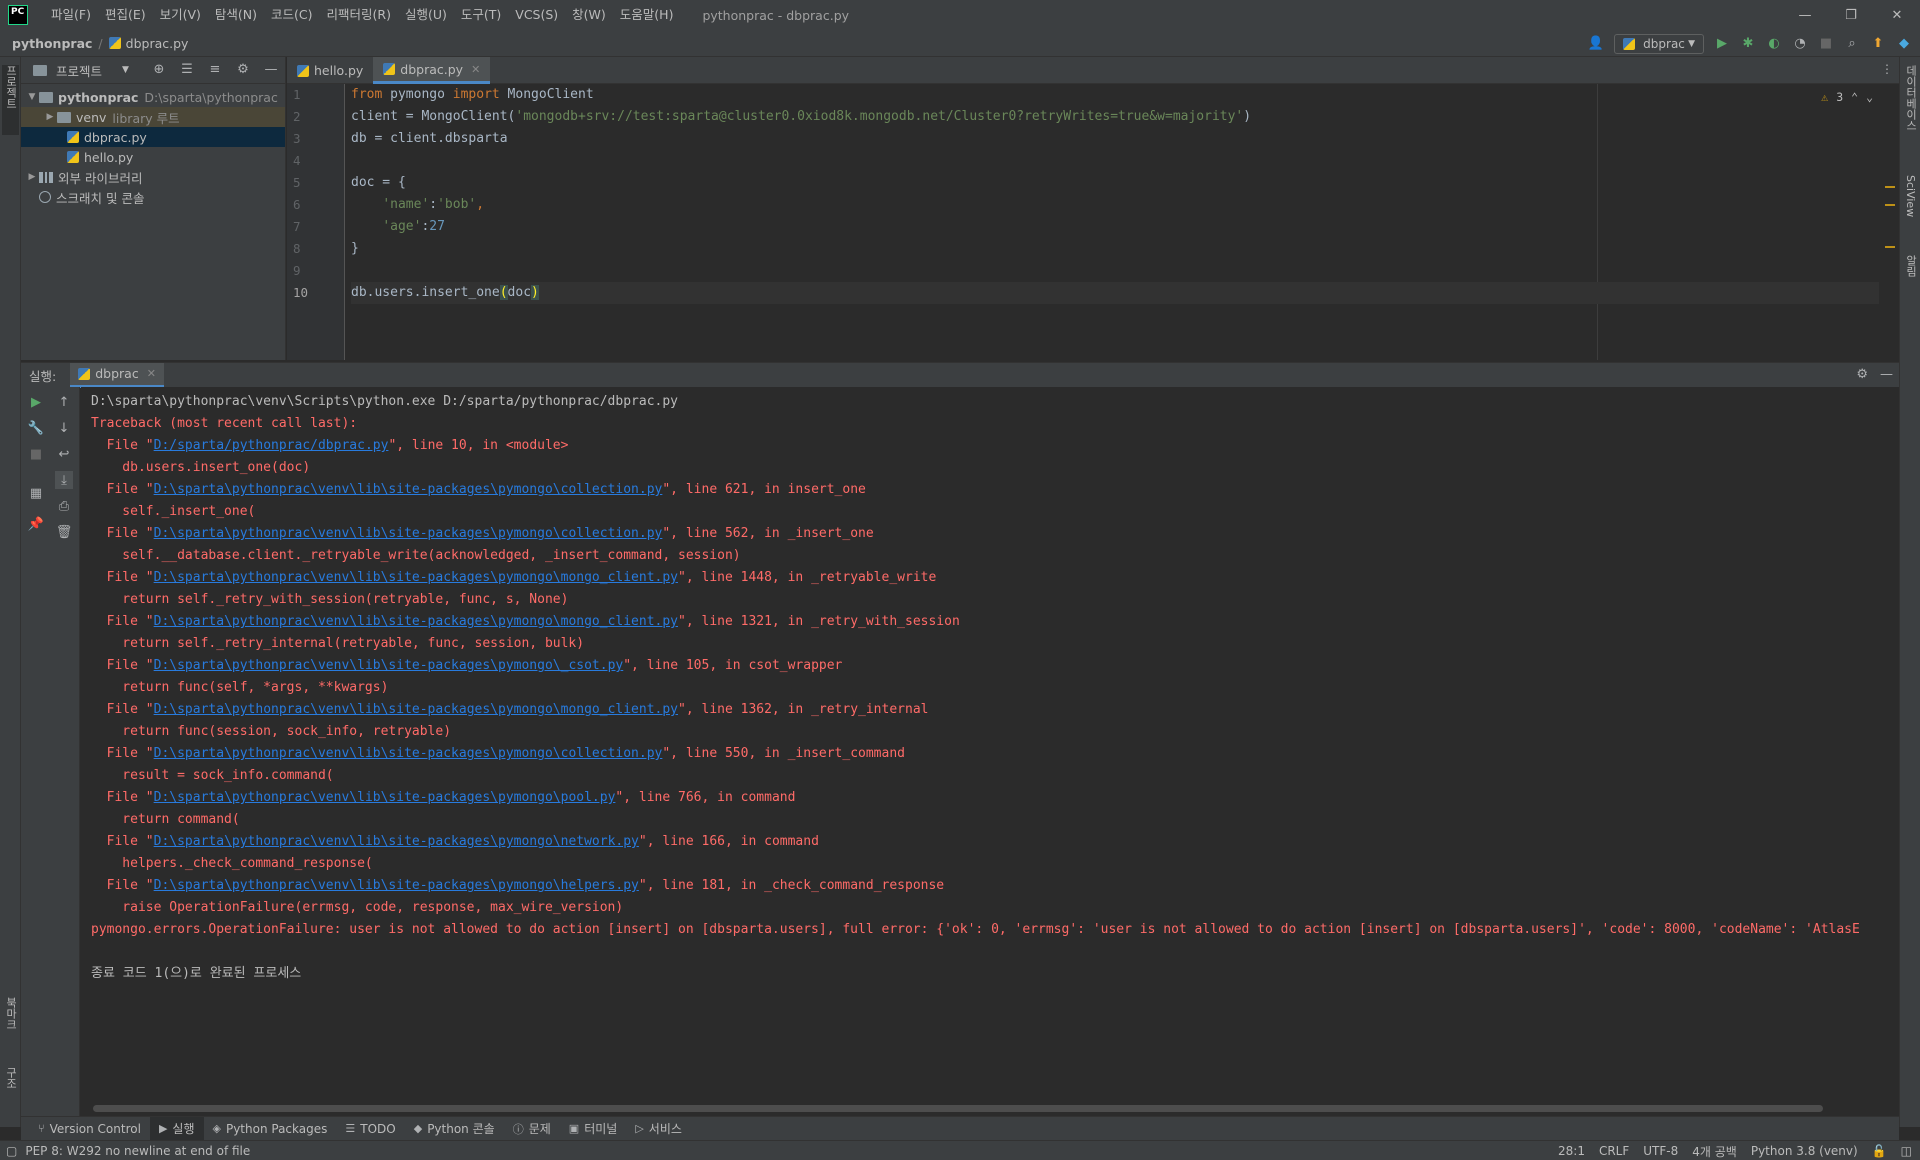  I want to click on tool-terminal: ▣ 터미널, so click(593, 1129).